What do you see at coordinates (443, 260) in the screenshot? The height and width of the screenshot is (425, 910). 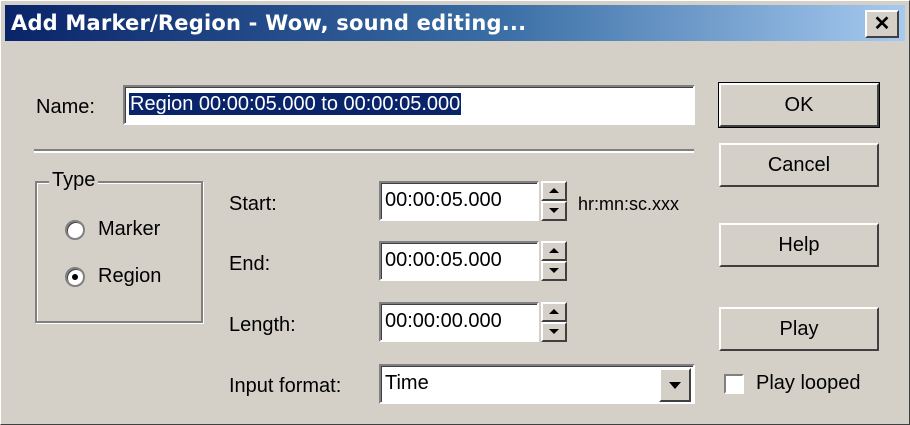 I see `end-time-value: 00:00:05.000` at bounding box center [443, 260].